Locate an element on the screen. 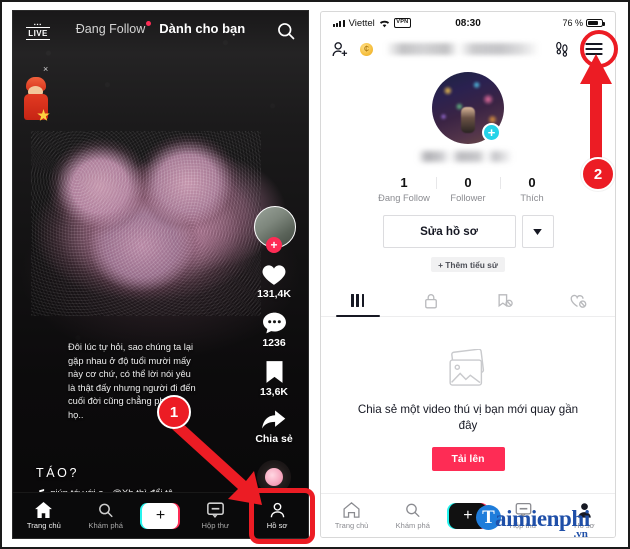  annotation-badge-2: 2 is located at coordinates (598, 174).